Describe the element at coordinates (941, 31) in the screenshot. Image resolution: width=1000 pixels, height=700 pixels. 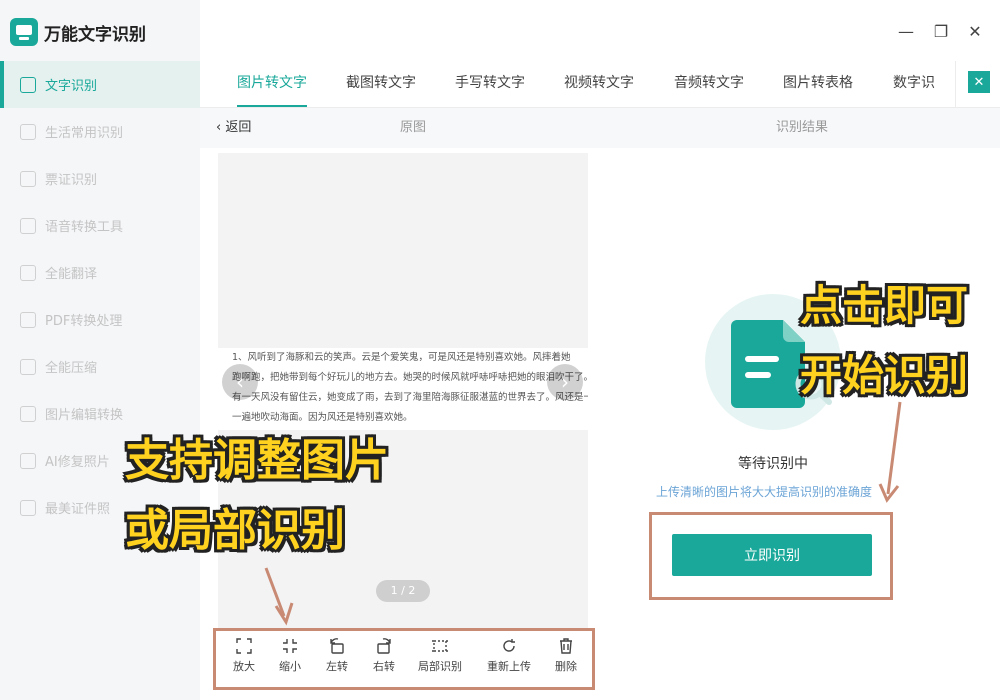
I see `maximize-button: ❐` at that location.